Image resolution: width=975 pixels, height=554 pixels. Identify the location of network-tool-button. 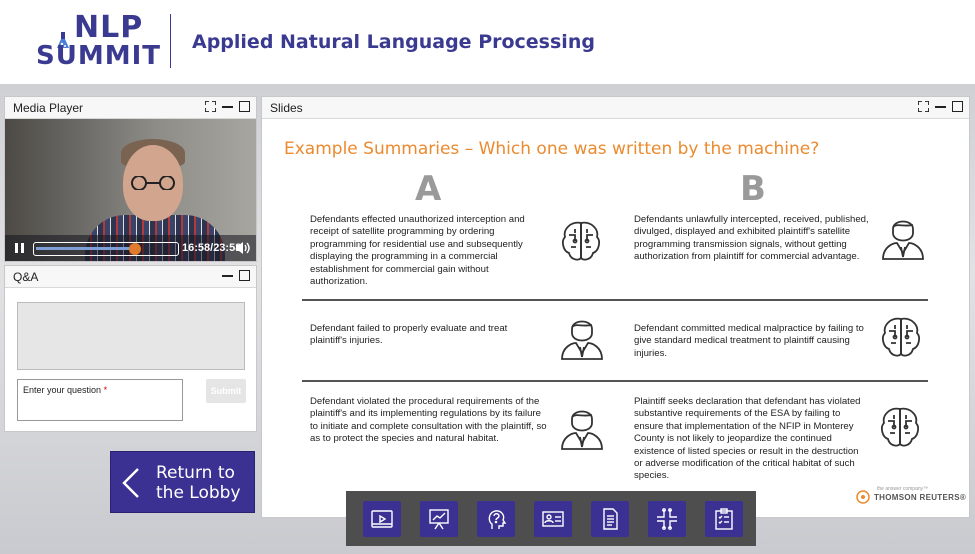
(667, 518).